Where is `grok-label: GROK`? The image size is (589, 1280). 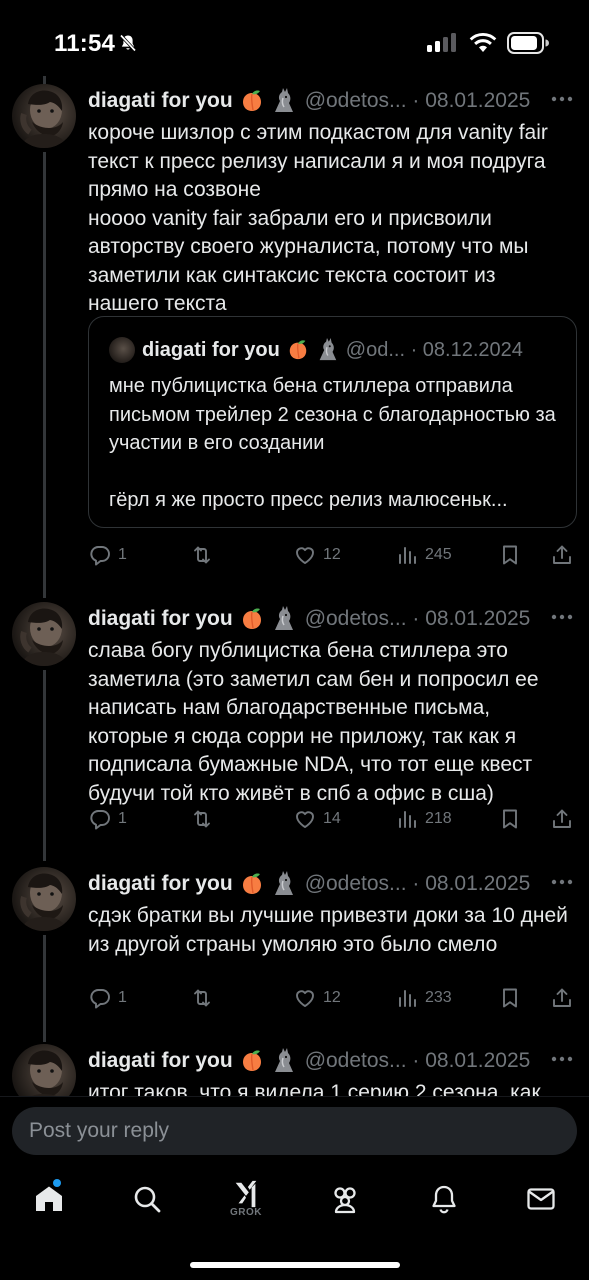
grok-label: GROK is located at coordinates (246, 1212).